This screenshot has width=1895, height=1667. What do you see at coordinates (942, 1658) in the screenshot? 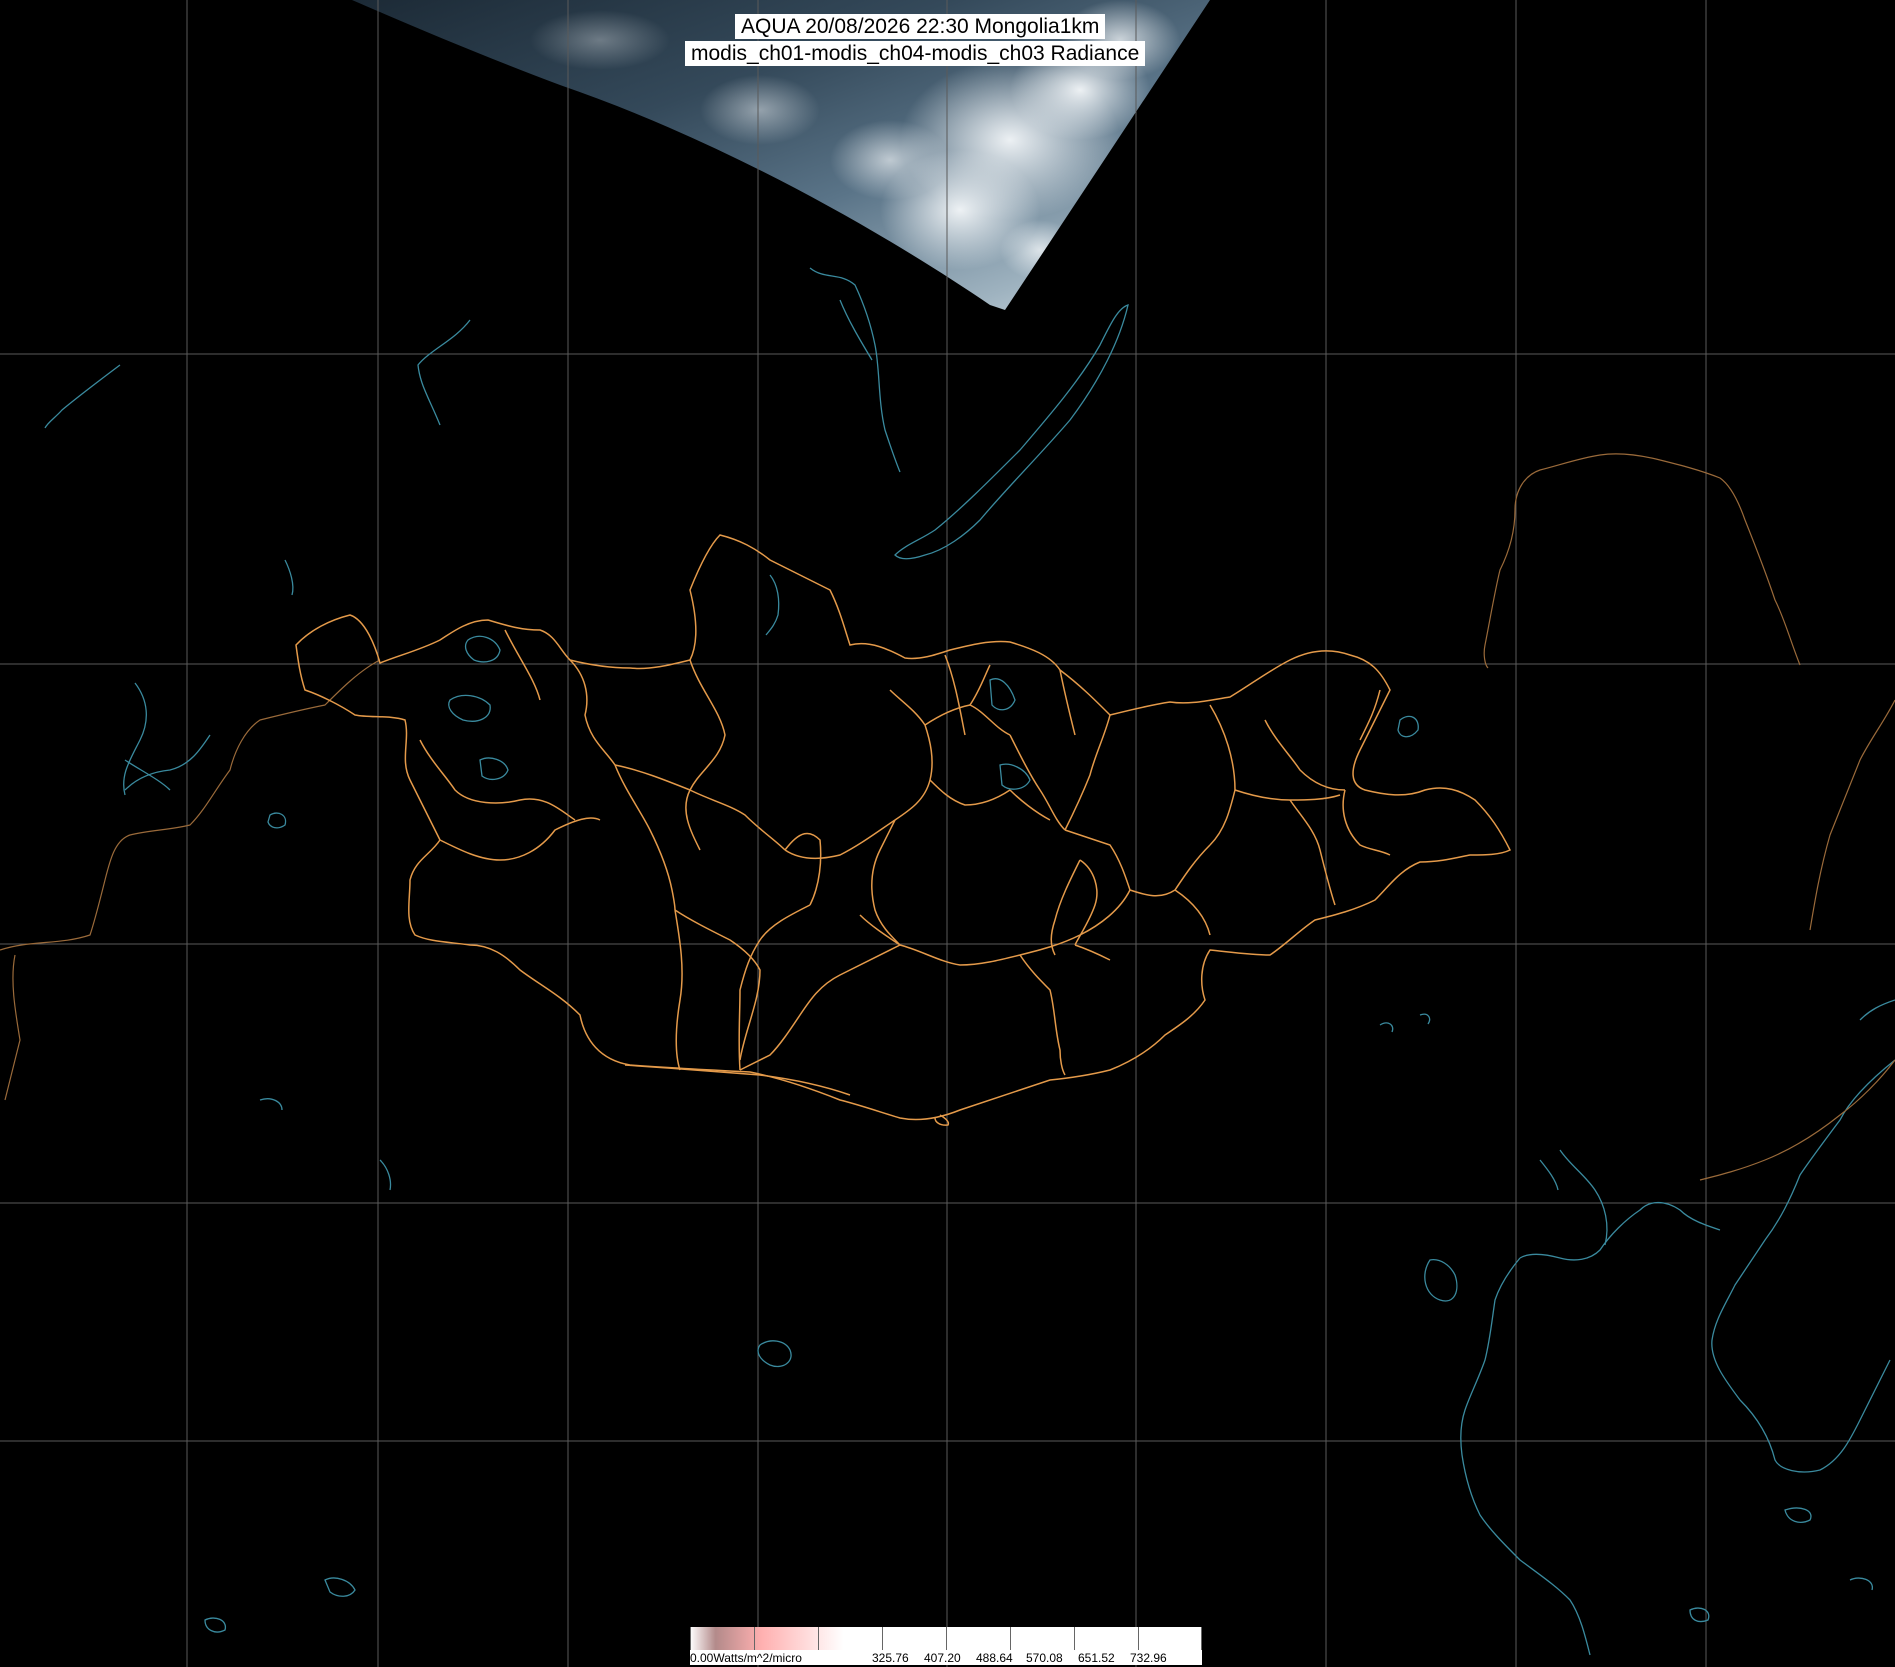
I see `colorbar-value-label: 407.20` at bounding box center [942, 1658].